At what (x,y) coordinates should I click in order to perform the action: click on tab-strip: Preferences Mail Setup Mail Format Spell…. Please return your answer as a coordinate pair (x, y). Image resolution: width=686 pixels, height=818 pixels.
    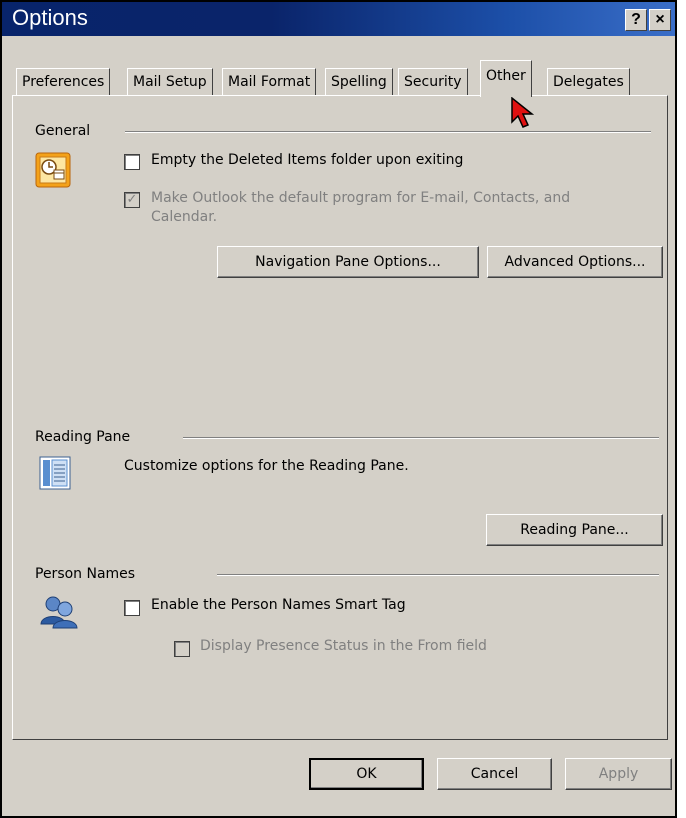
    Looking at the image, I should click on (337, 78).